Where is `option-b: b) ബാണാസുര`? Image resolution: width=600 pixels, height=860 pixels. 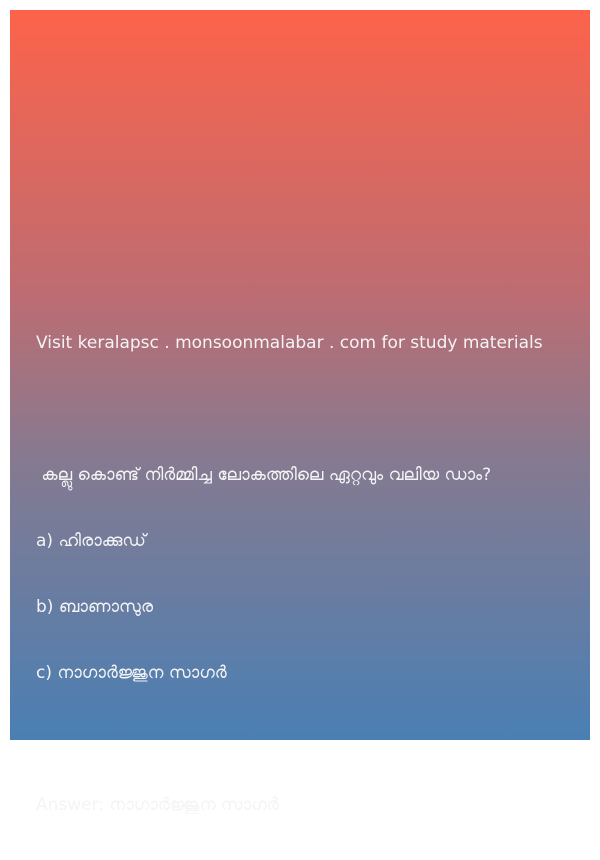 option-b: b) ബാണാസുര is located at coordinates (94, 607).